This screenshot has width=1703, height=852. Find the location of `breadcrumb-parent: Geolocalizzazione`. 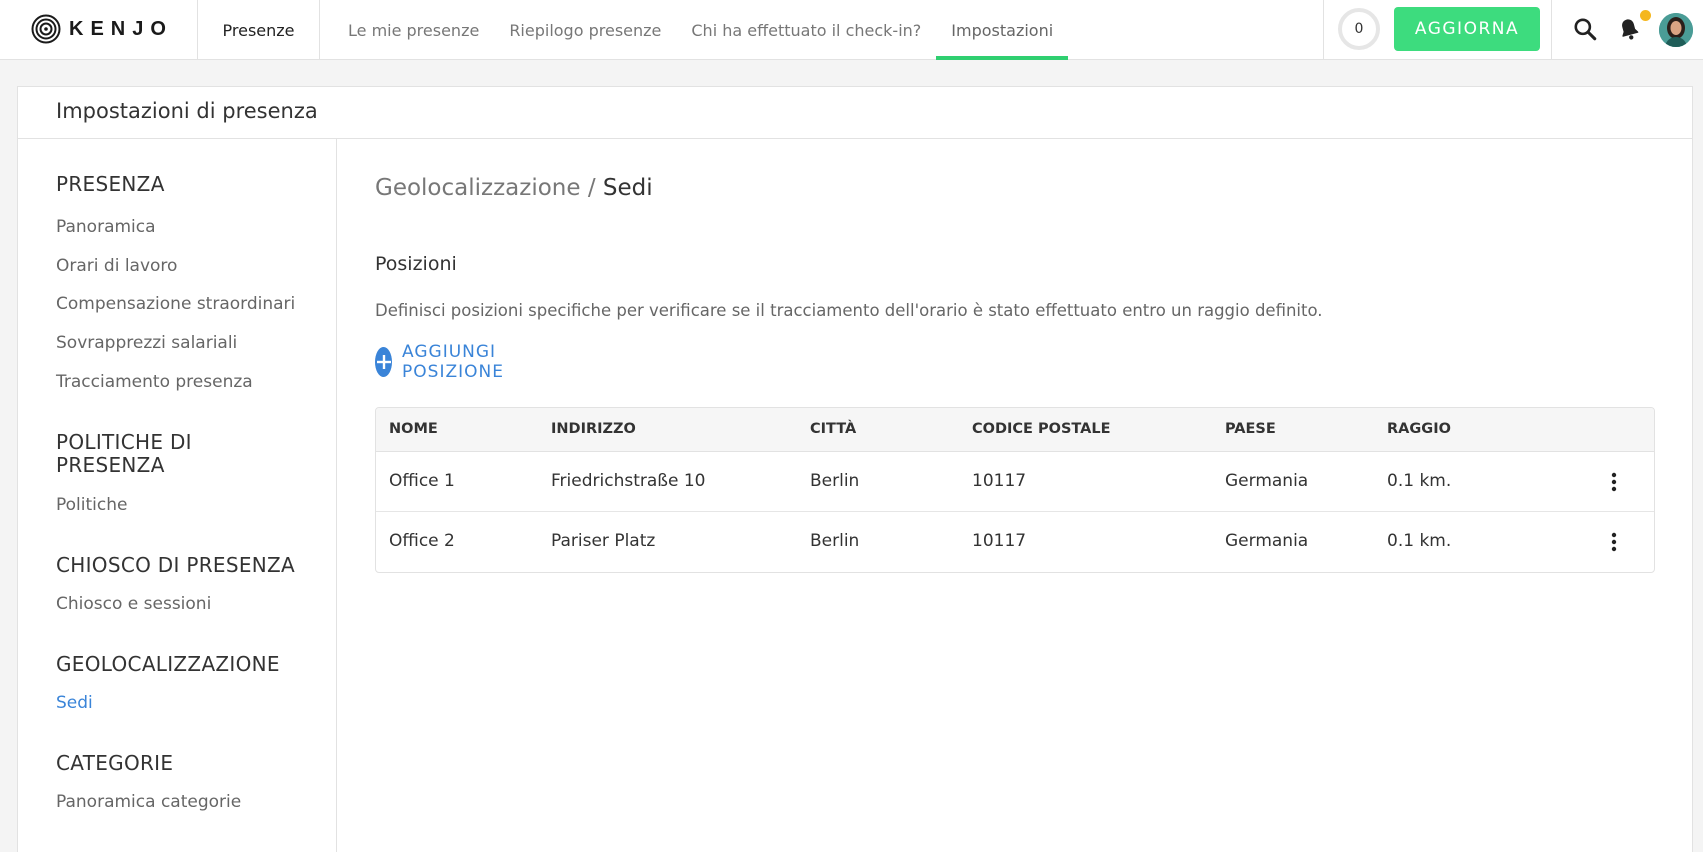

breadcrumb-parent: Geolocalizzazione is located at coordinates (478, 188).